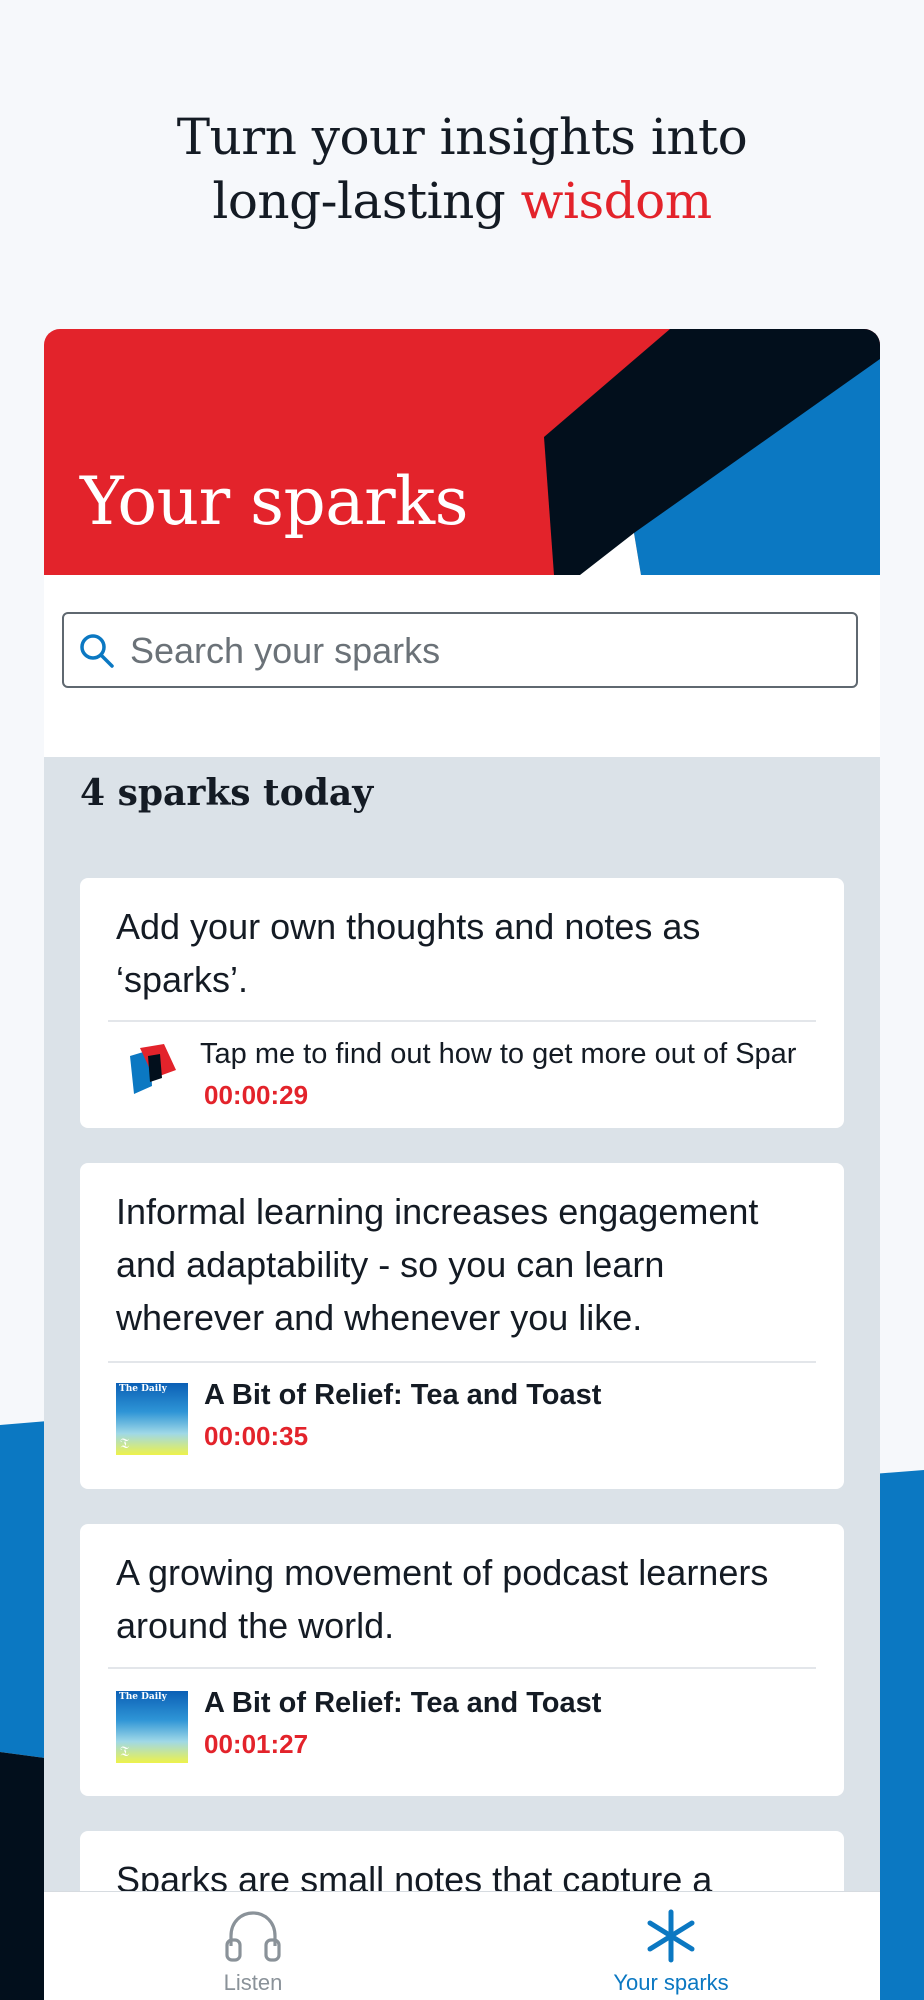 The height and width of the screenshot is (2000, 924). I want to click on search-input, so click(480, 651).